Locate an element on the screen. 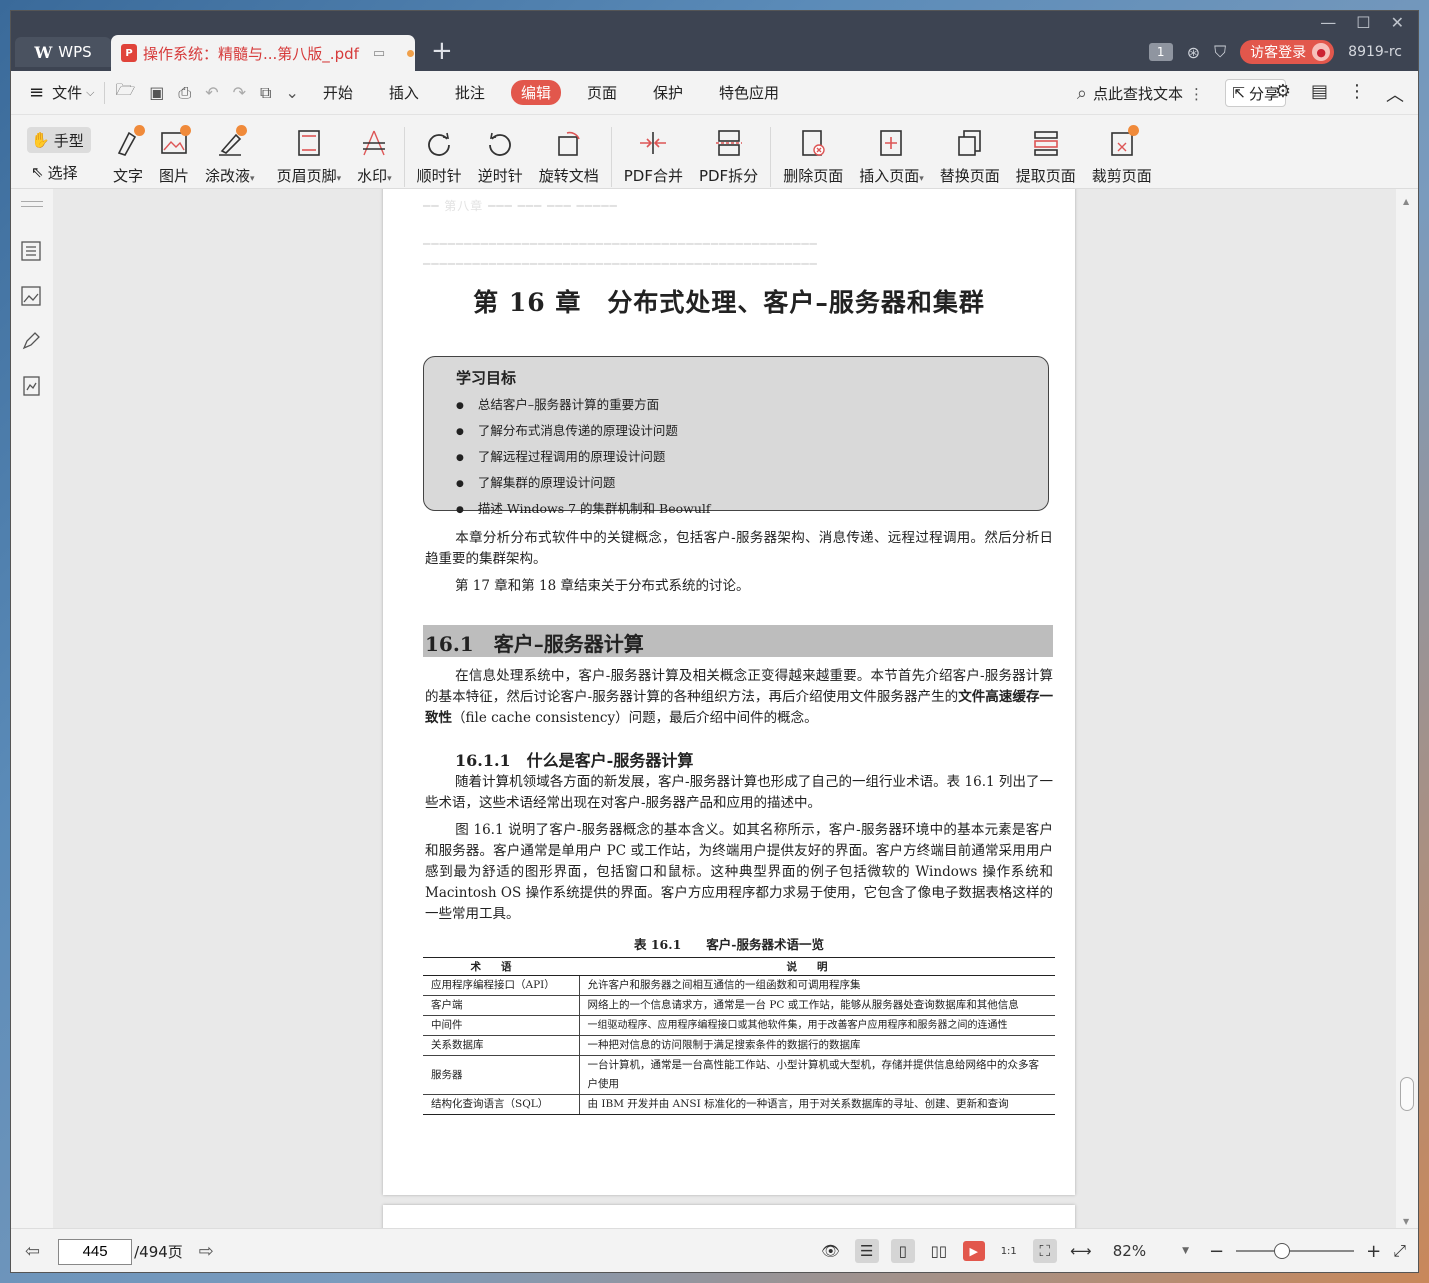 The height and width of the screenshot is (1283, 1429). zoom-select: 82% ▼ is located at coordinates (1151, 1251).